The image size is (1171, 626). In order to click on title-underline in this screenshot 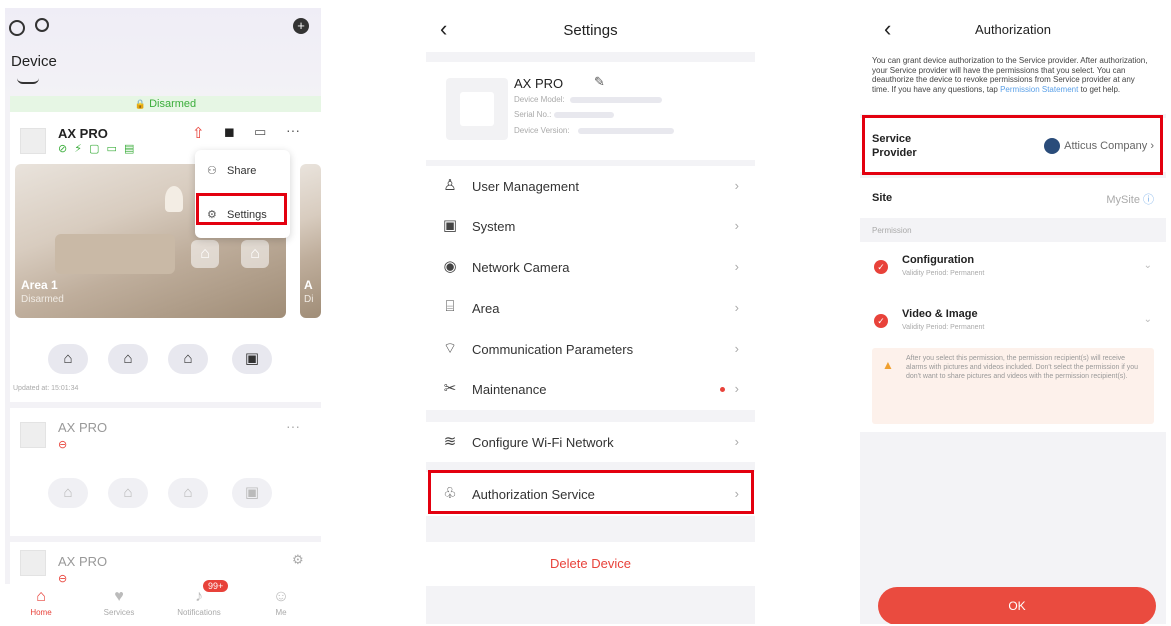, I will do `click(28, 81)`.